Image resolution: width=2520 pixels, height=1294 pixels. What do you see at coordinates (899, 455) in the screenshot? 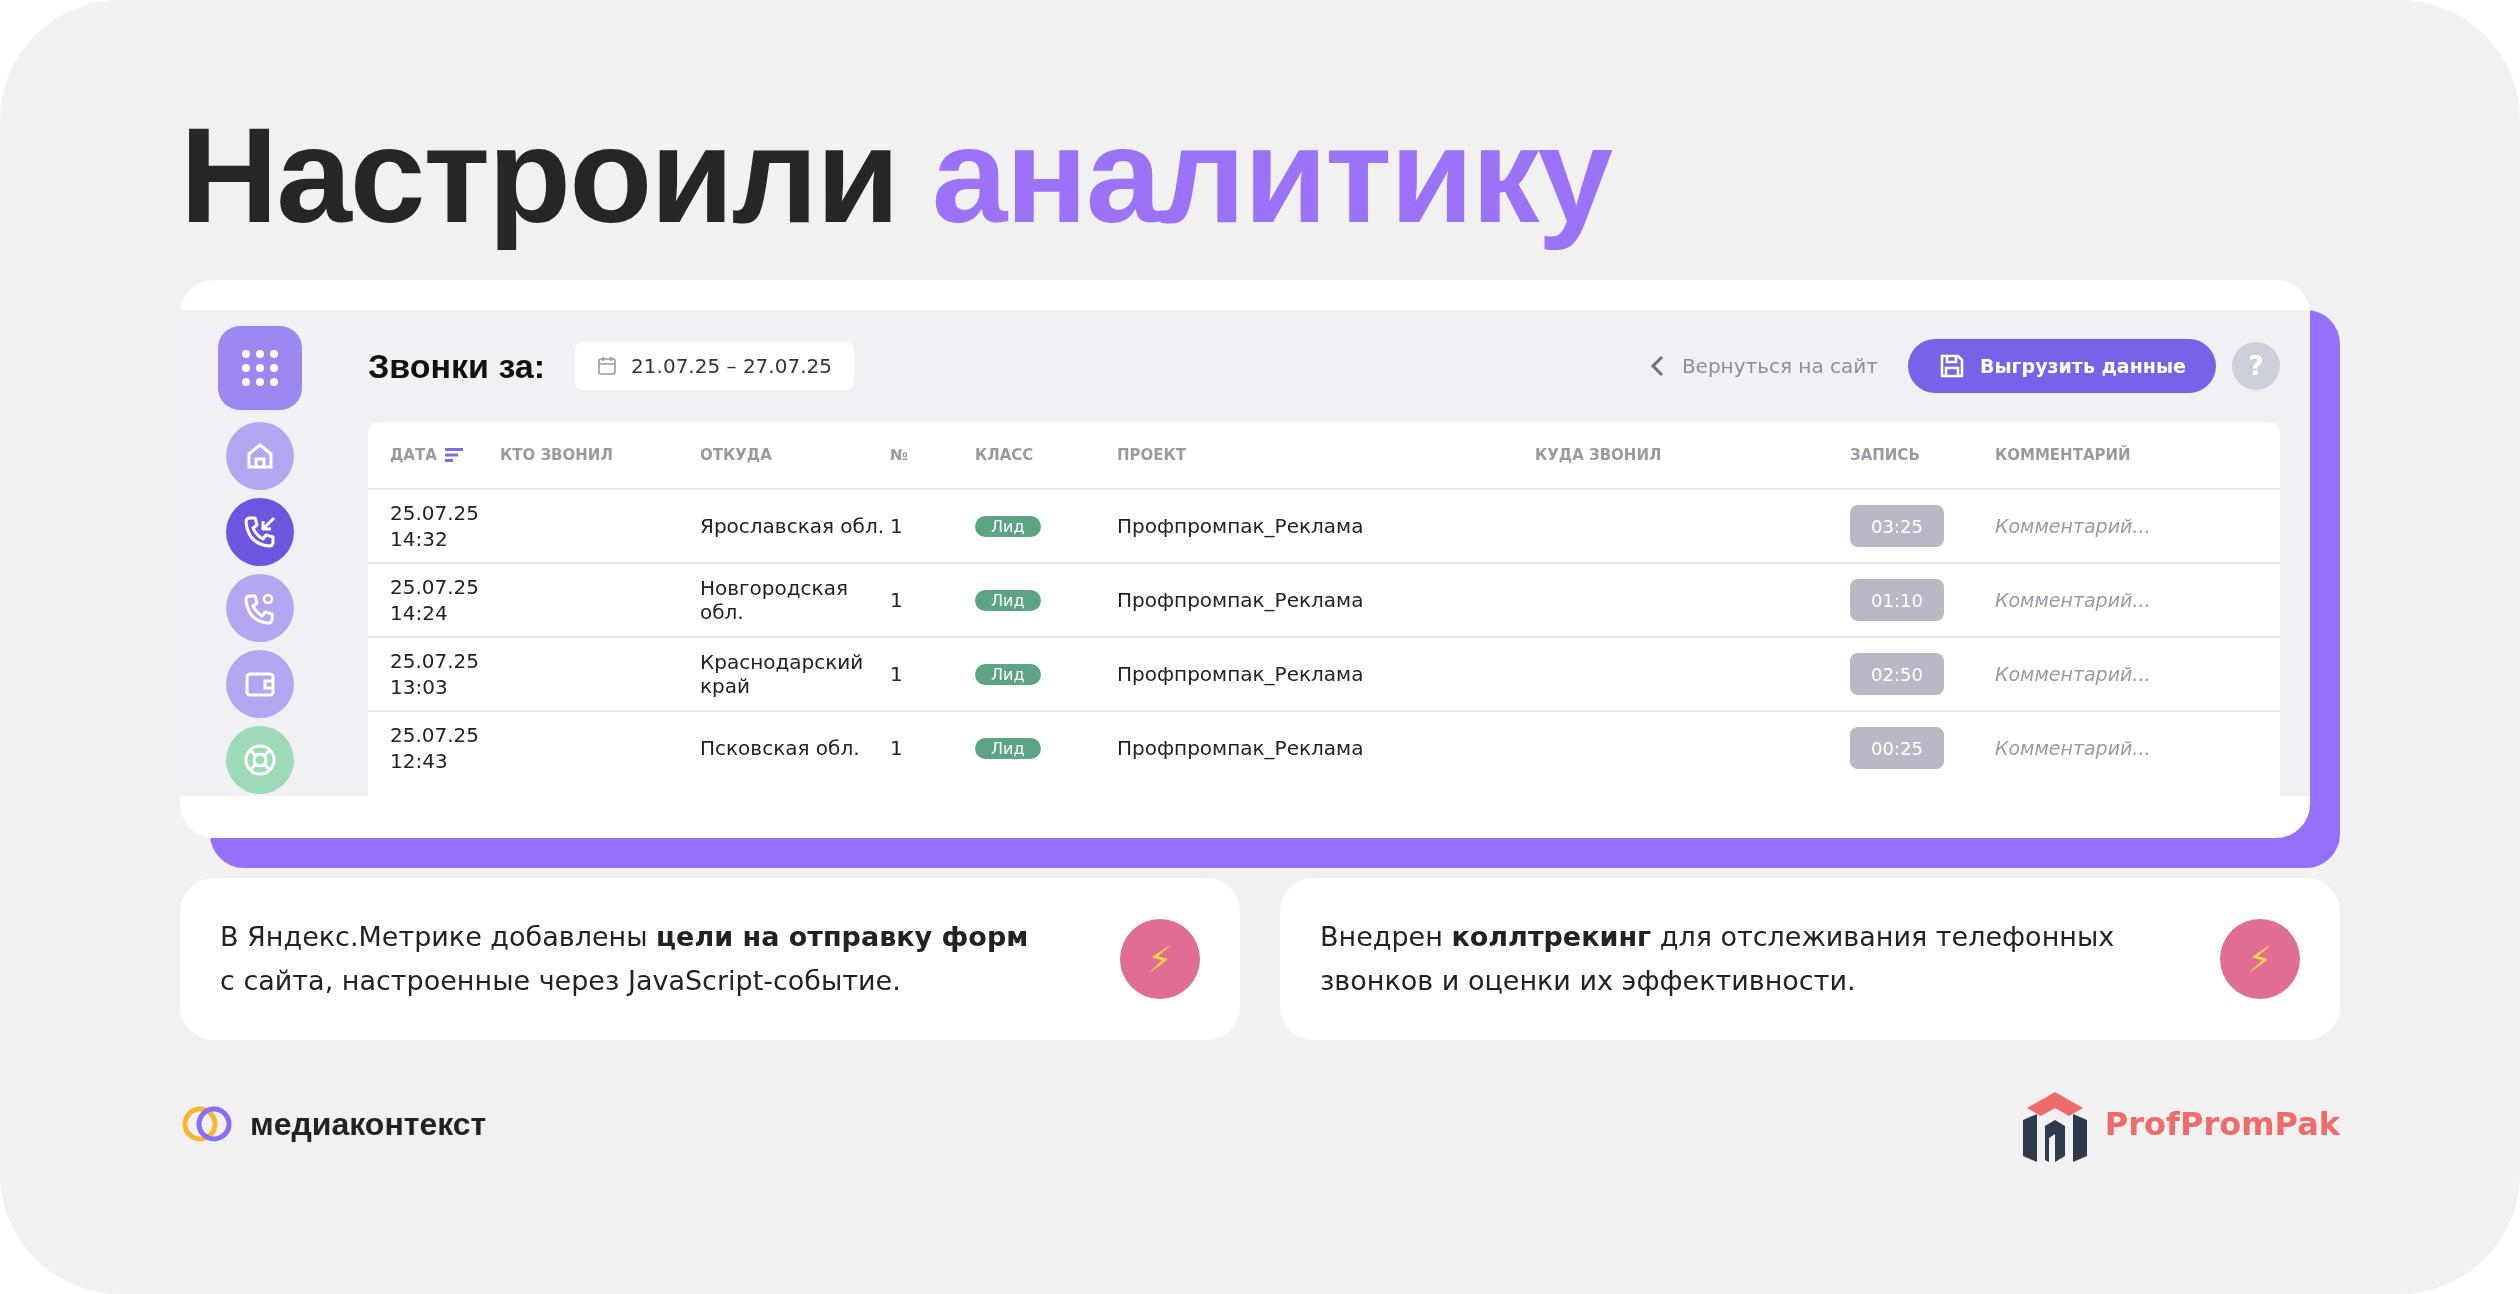
I see `column-header: №` at bounding box center [899, 455].